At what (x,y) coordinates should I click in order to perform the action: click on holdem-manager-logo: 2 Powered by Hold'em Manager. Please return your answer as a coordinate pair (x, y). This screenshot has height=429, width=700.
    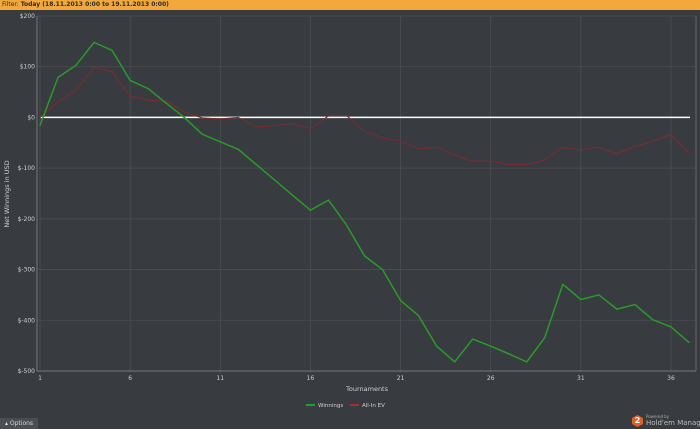
    Looking at the image, I should click on (665, 421).